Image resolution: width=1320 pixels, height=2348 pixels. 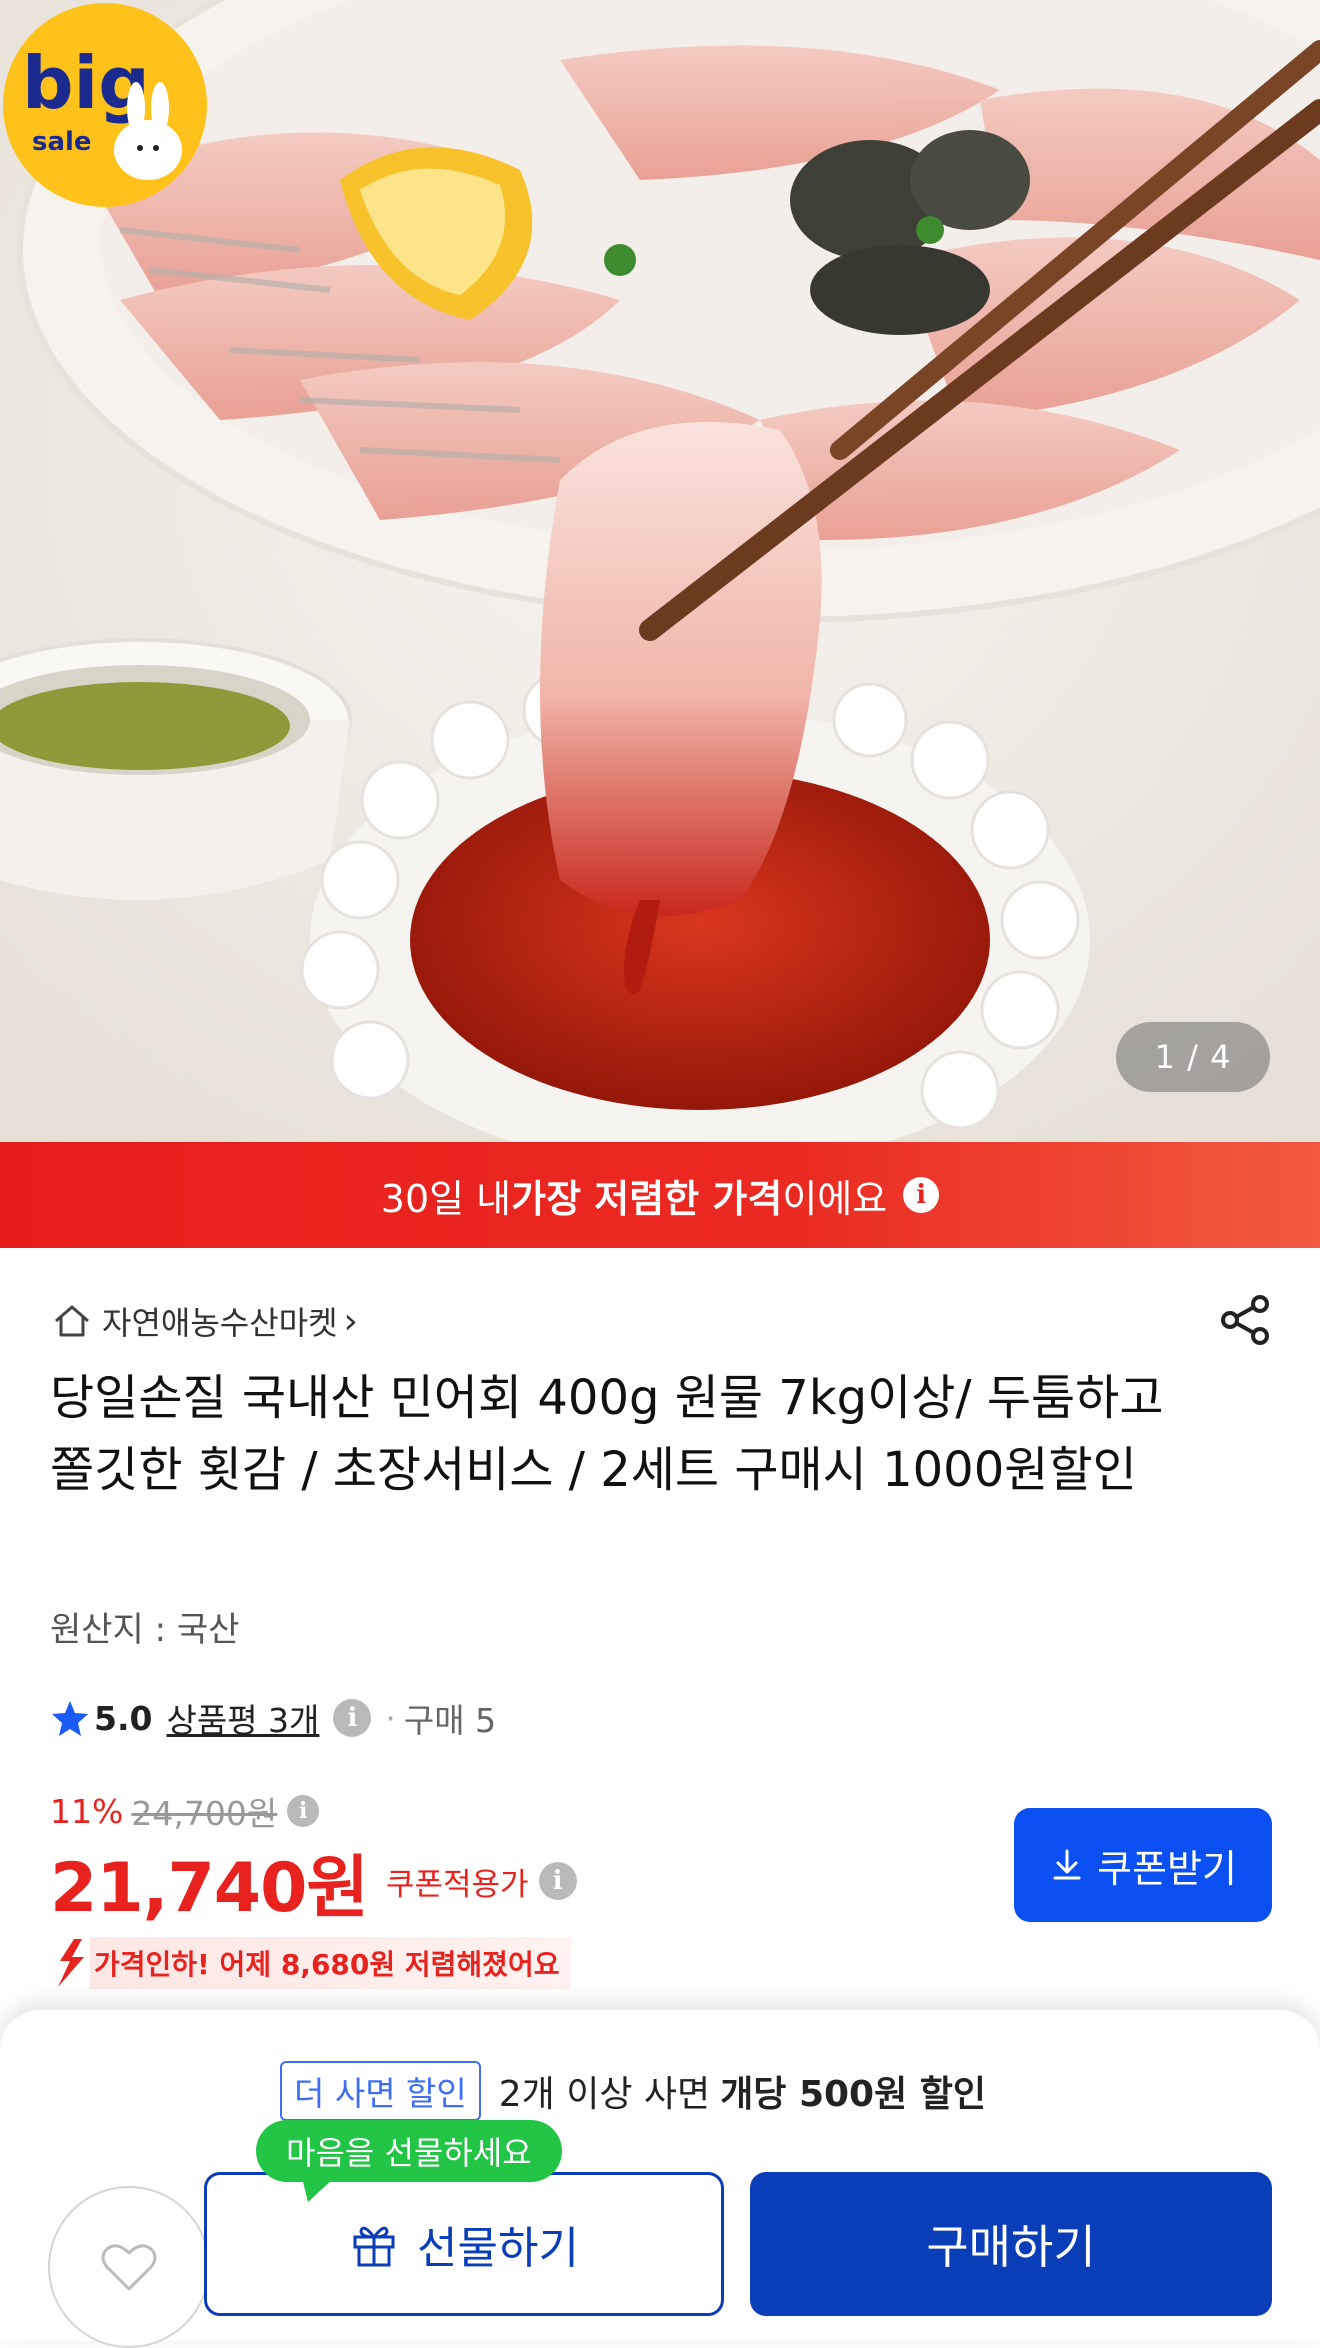 I want to click on lowest-price-banner: 30일 내 가장 저렴한 가격 이에요 i, so click(x=660, y=1195).